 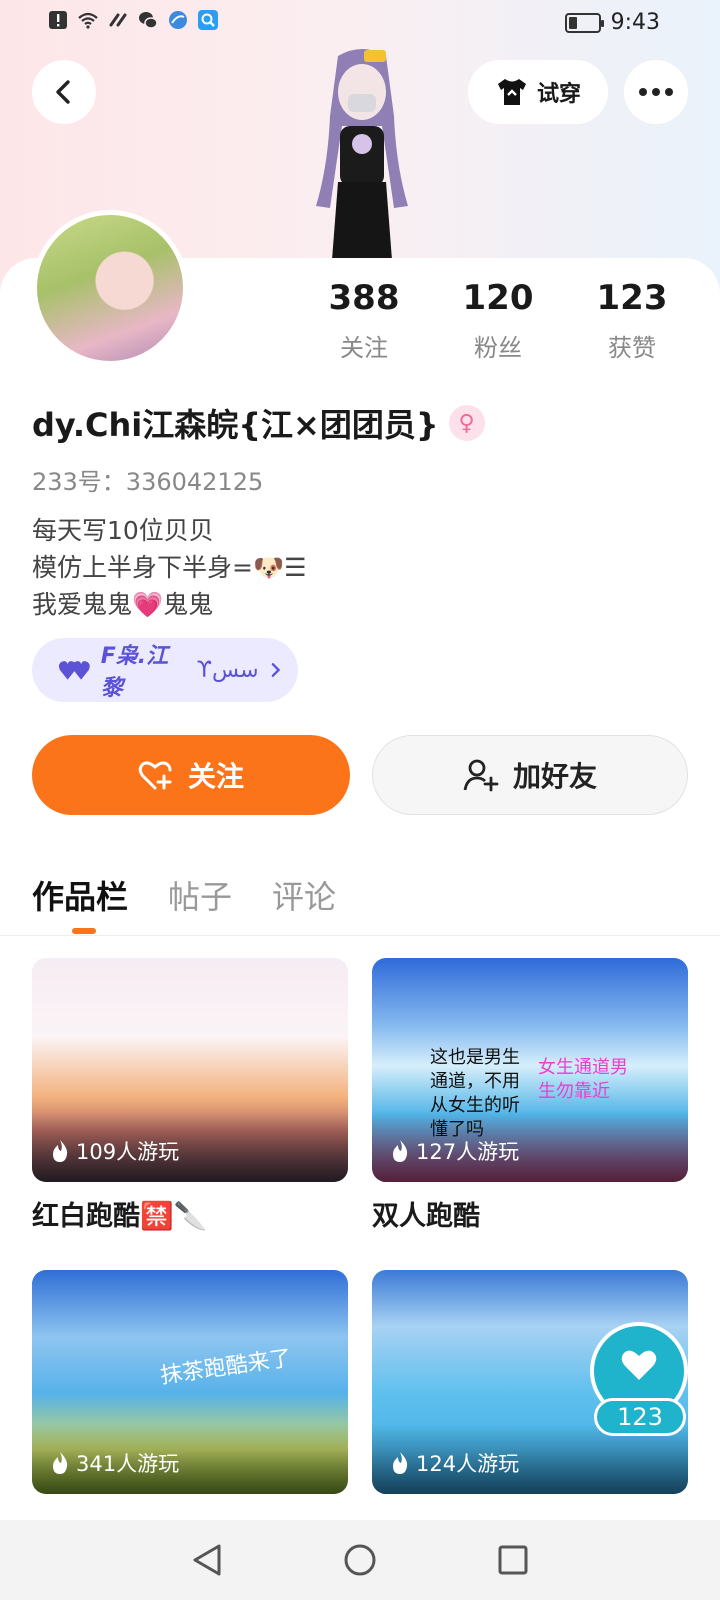 What do you see at coordinates (155, 775) in the screenshot?
I see `heart-plus-icon` at bounding box center [155, 775].